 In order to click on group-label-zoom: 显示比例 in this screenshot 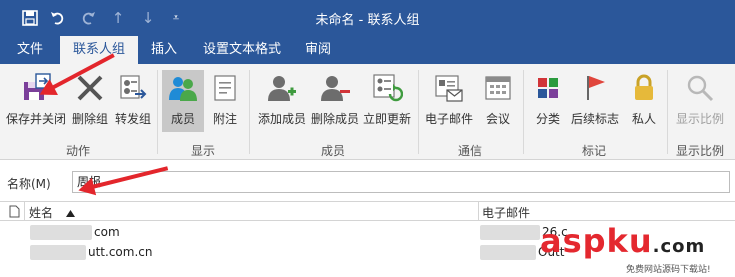, I will do `click(699, 151)`.